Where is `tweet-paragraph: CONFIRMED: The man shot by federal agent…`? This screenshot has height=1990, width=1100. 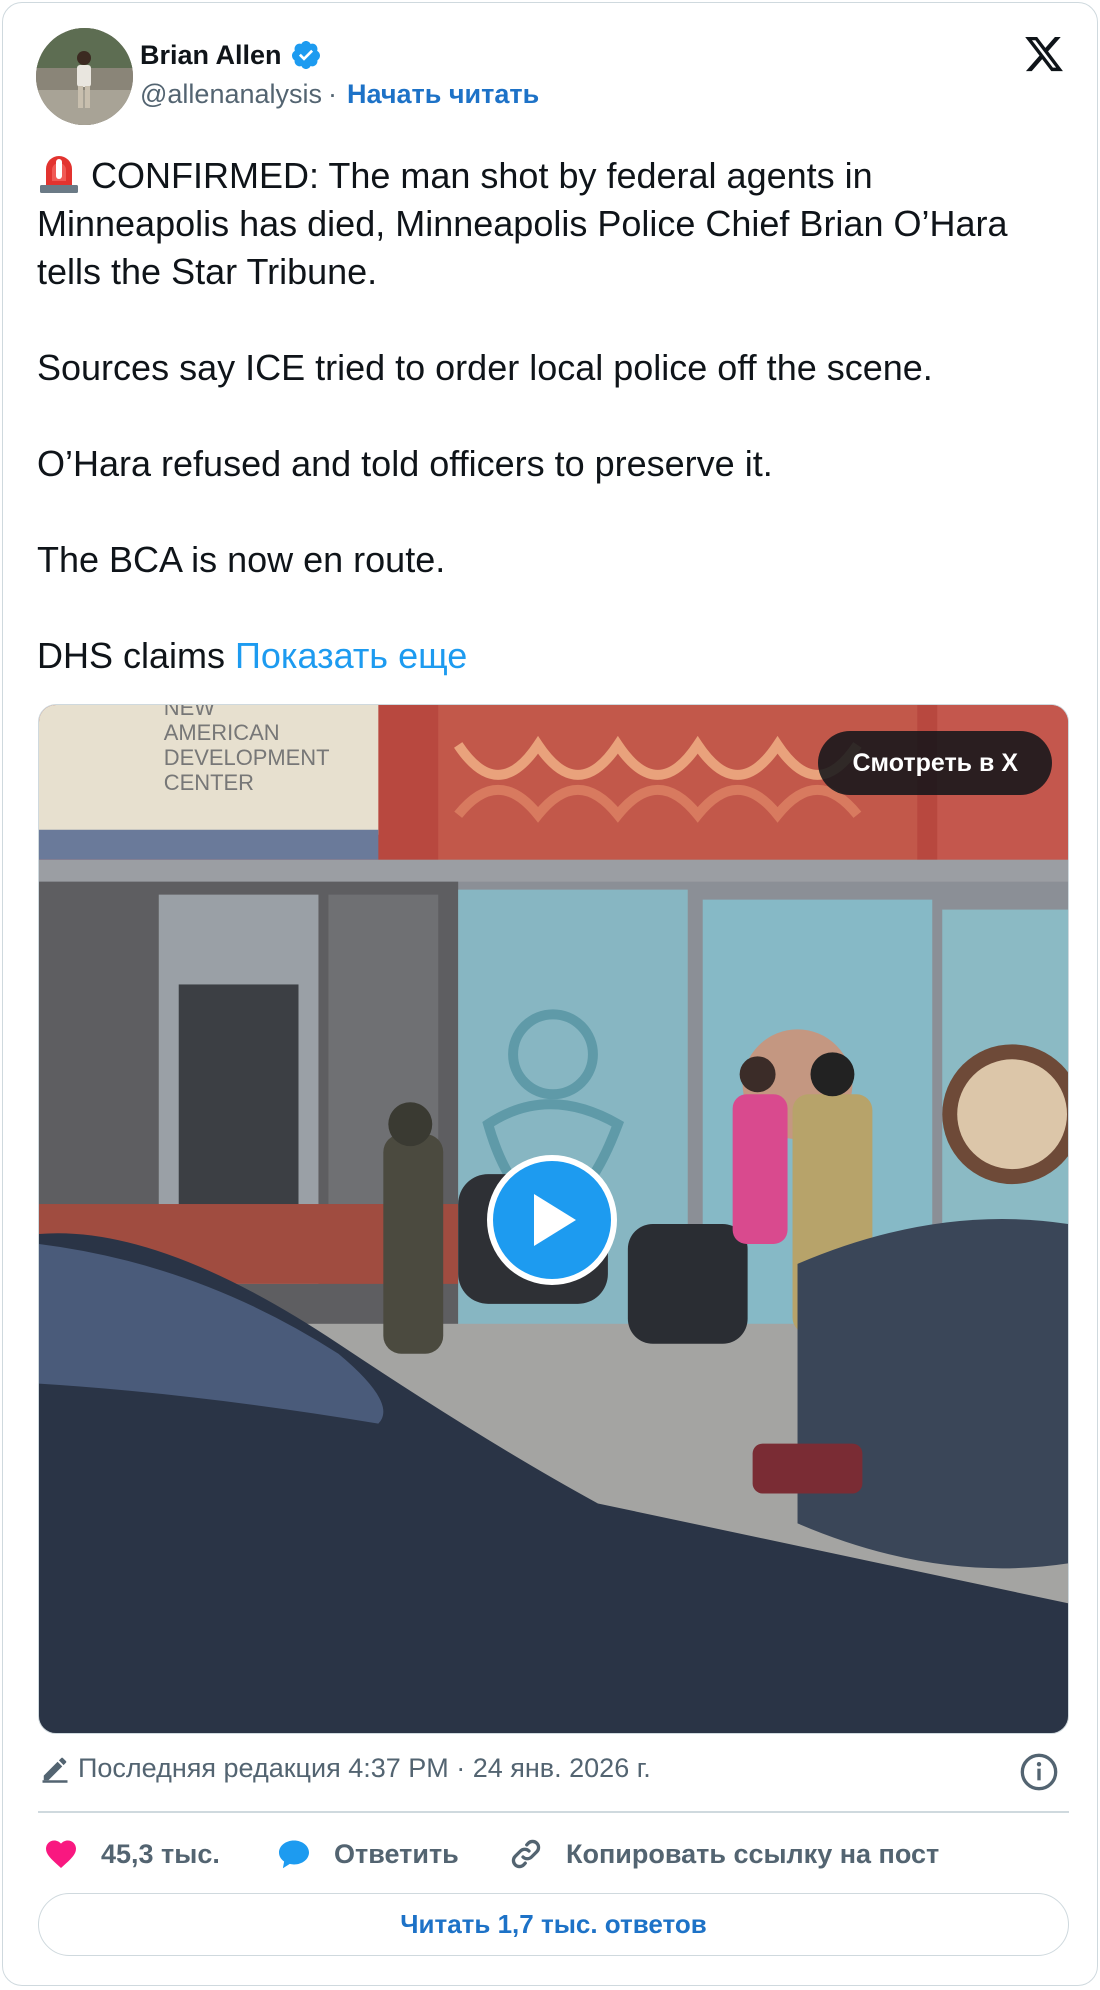
tweet-paragraph: CONFIRMED: The man shot by federal agent… is located at coordinates (552, 223).